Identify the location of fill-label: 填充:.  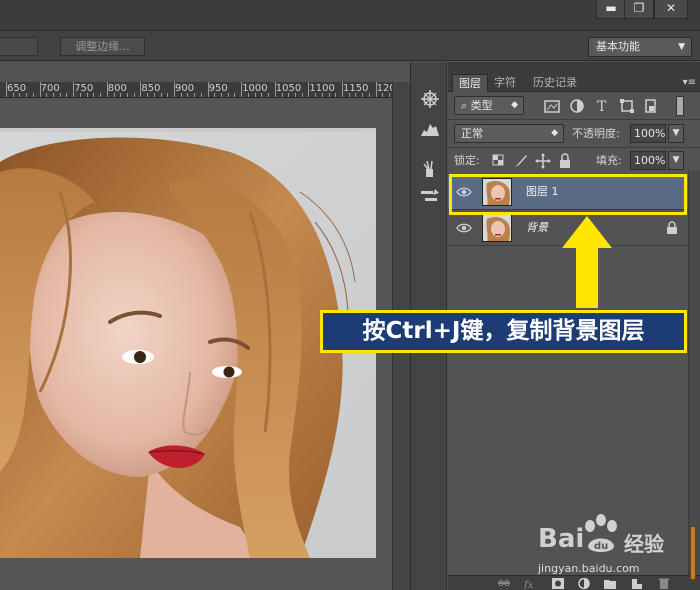
(609, 160).